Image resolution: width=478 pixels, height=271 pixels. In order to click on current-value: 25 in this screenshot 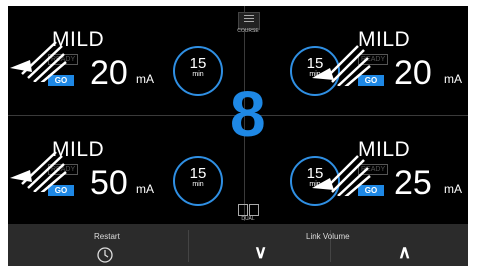, I will do `click(413, 183)`.